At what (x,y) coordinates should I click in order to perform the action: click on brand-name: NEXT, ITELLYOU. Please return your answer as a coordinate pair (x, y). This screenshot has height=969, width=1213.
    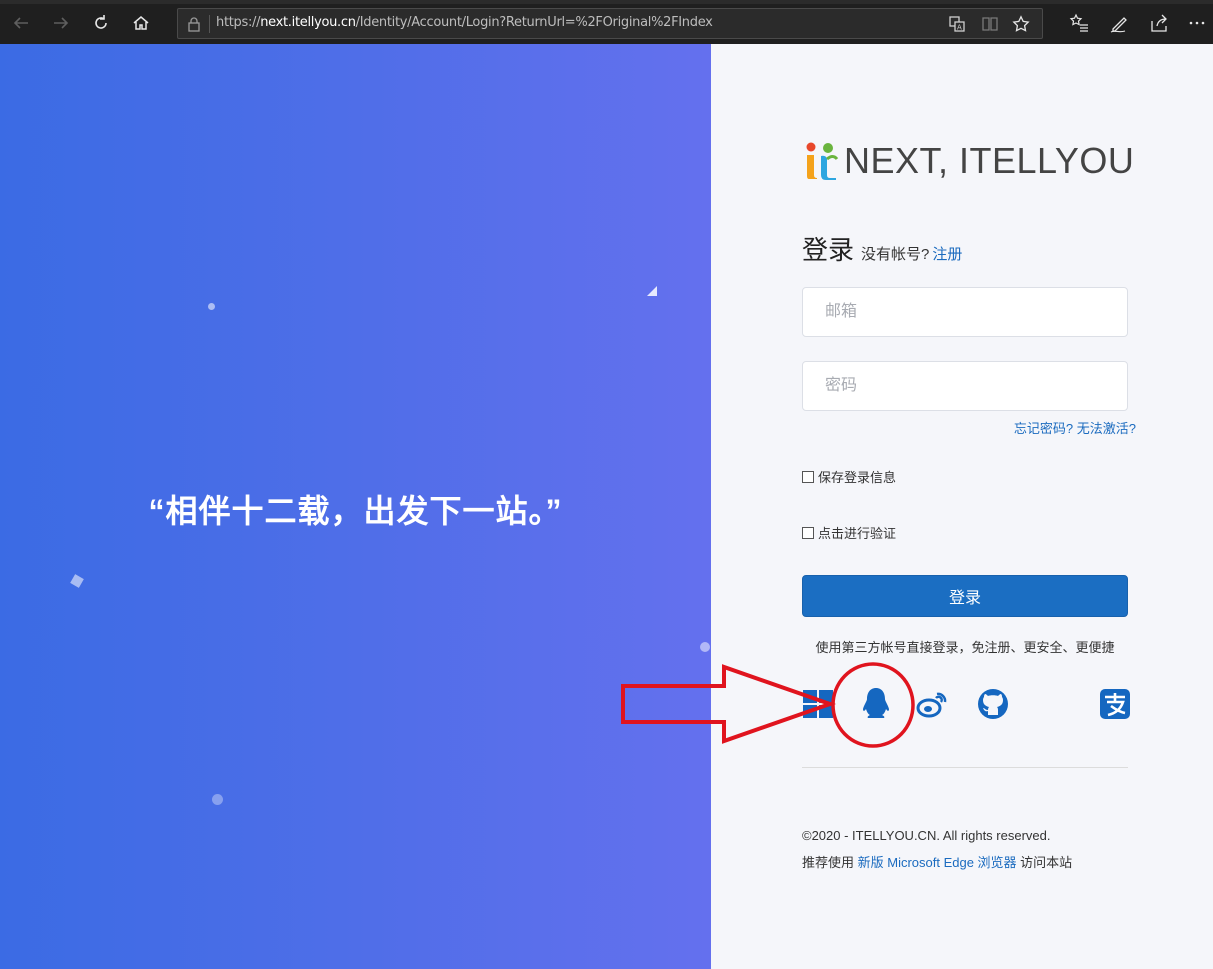
    Looking at the image, I should click on (989, 160).